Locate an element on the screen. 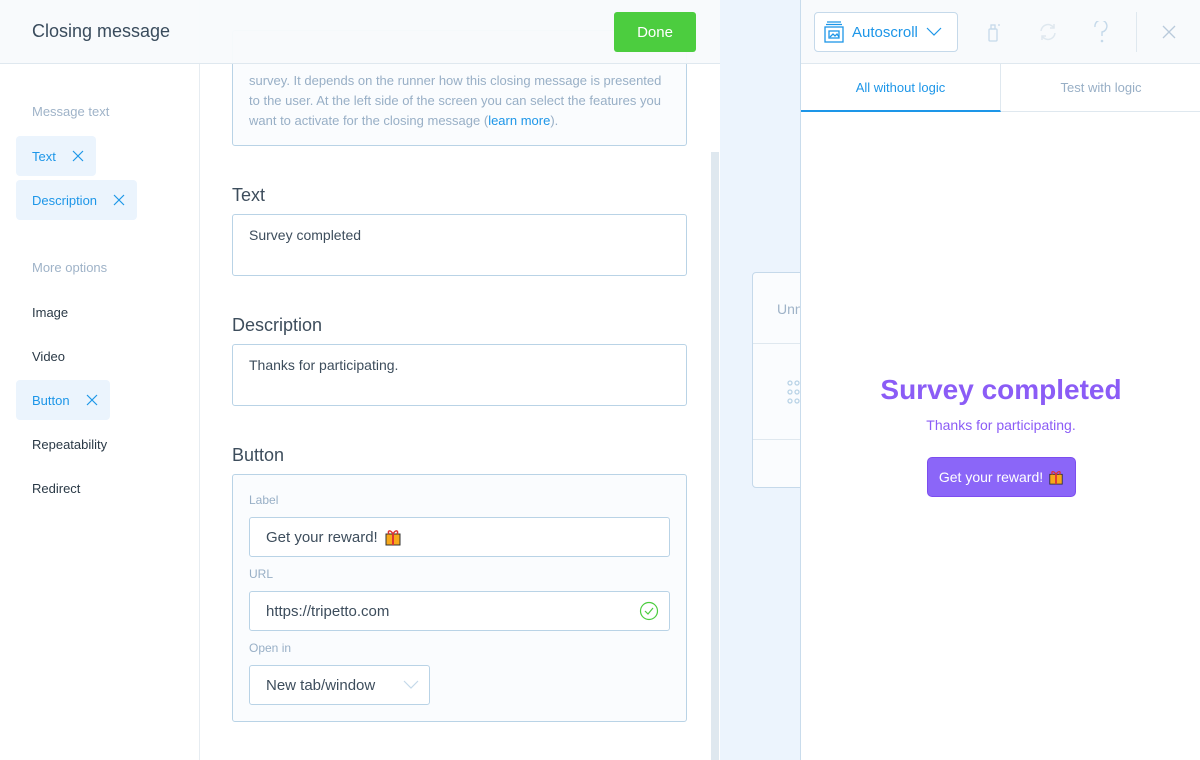 The width and height of the screenshot is (1200, 760). option-redirect: Redirect is located at coordinates (56, 488).